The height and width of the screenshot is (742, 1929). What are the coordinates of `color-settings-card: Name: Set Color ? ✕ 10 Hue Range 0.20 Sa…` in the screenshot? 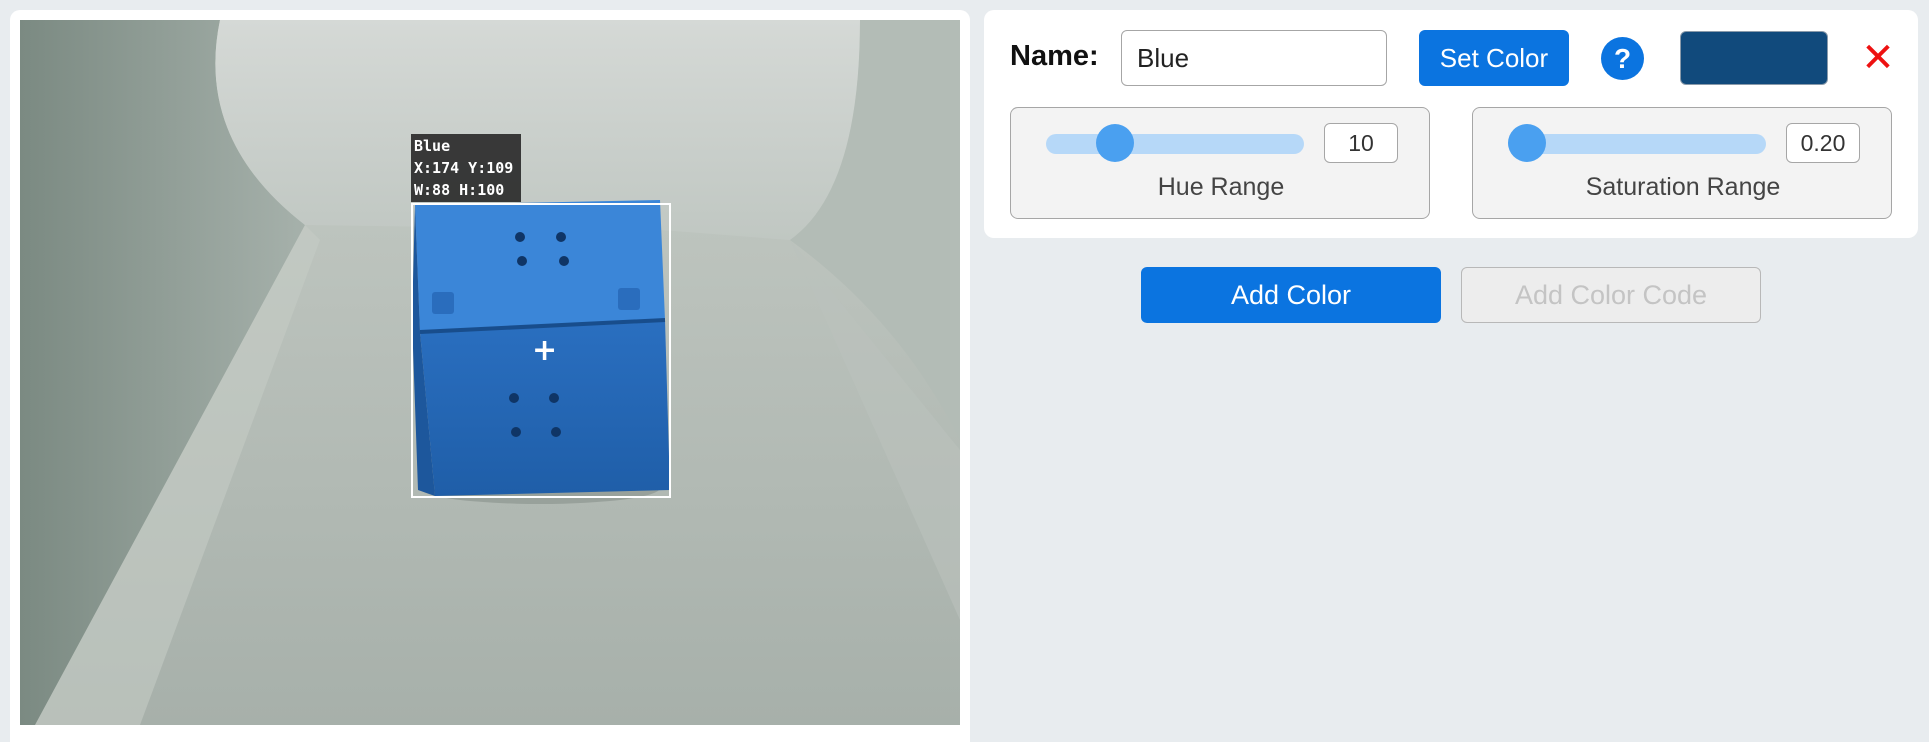 It's located at (1451, 124).